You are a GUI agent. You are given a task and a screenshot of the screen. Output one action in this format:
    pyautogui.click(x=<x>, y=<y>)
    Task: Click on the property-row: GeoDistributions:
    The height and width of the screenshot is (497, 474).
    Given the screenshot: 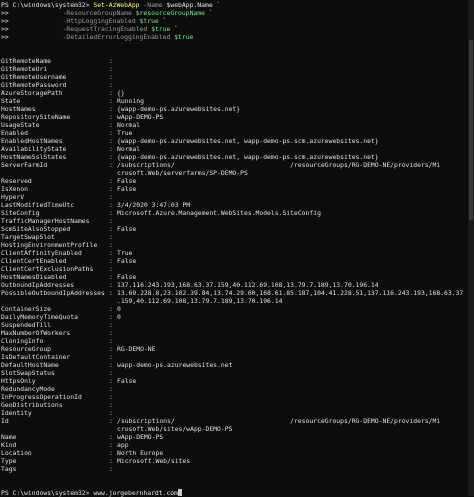 What is the action you would take?
    pyautogui.click(x=237, y=405)
    